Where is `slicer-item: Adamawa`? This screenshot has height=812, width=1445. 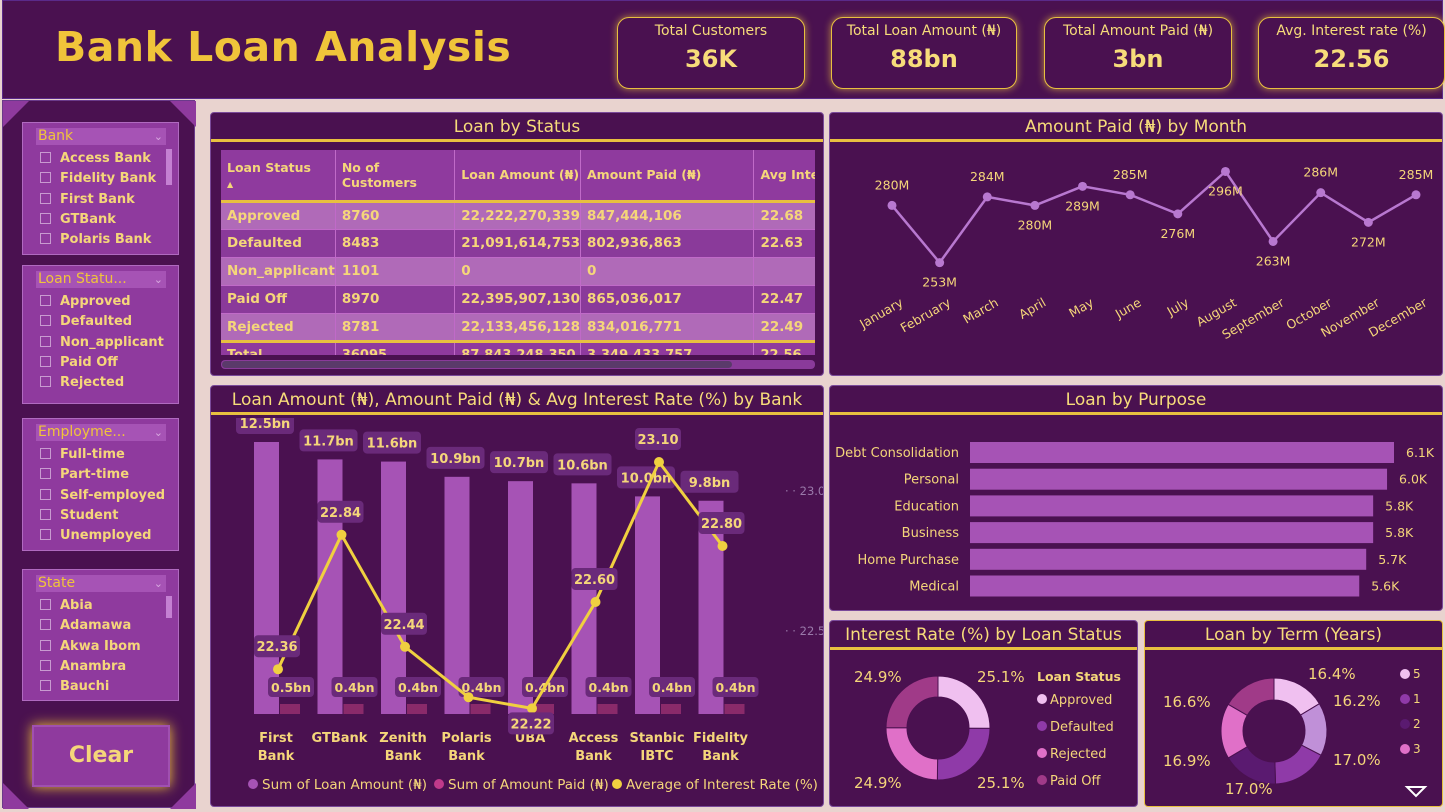
slicer-item: Adamawa is located at coordinates (100, 626).